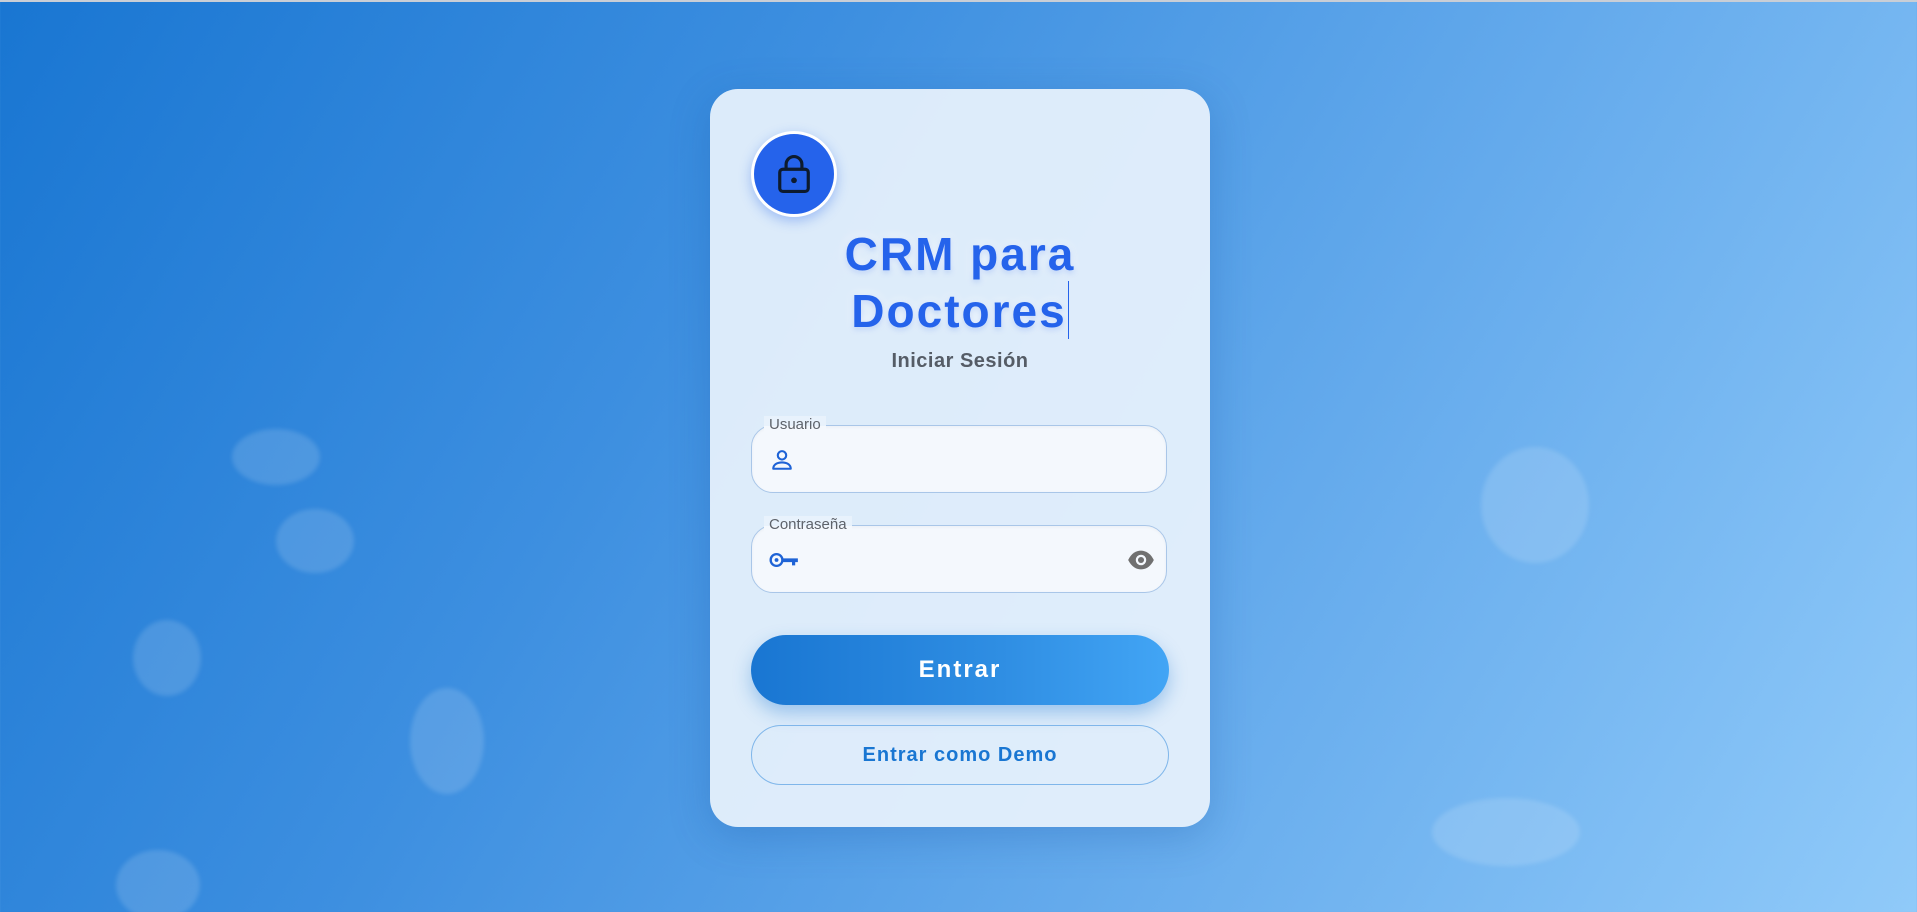  What do you see at coordinates (957, 461) in the screenshot?
I see `username-input` at bounding box center [957, 461].